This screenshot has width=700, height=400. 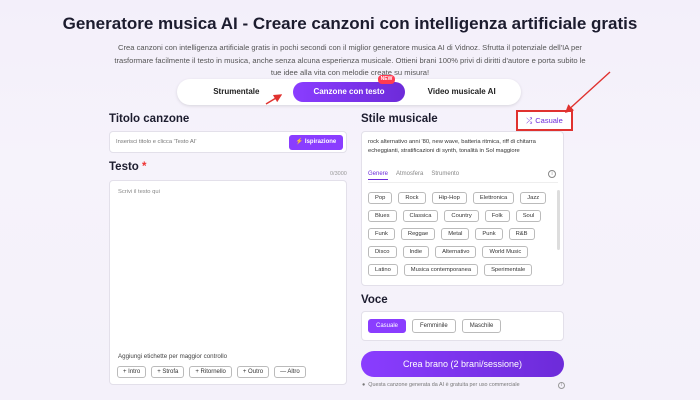 I want to click on voice-option-casuale: Casuale, so click(x=387, y=326).